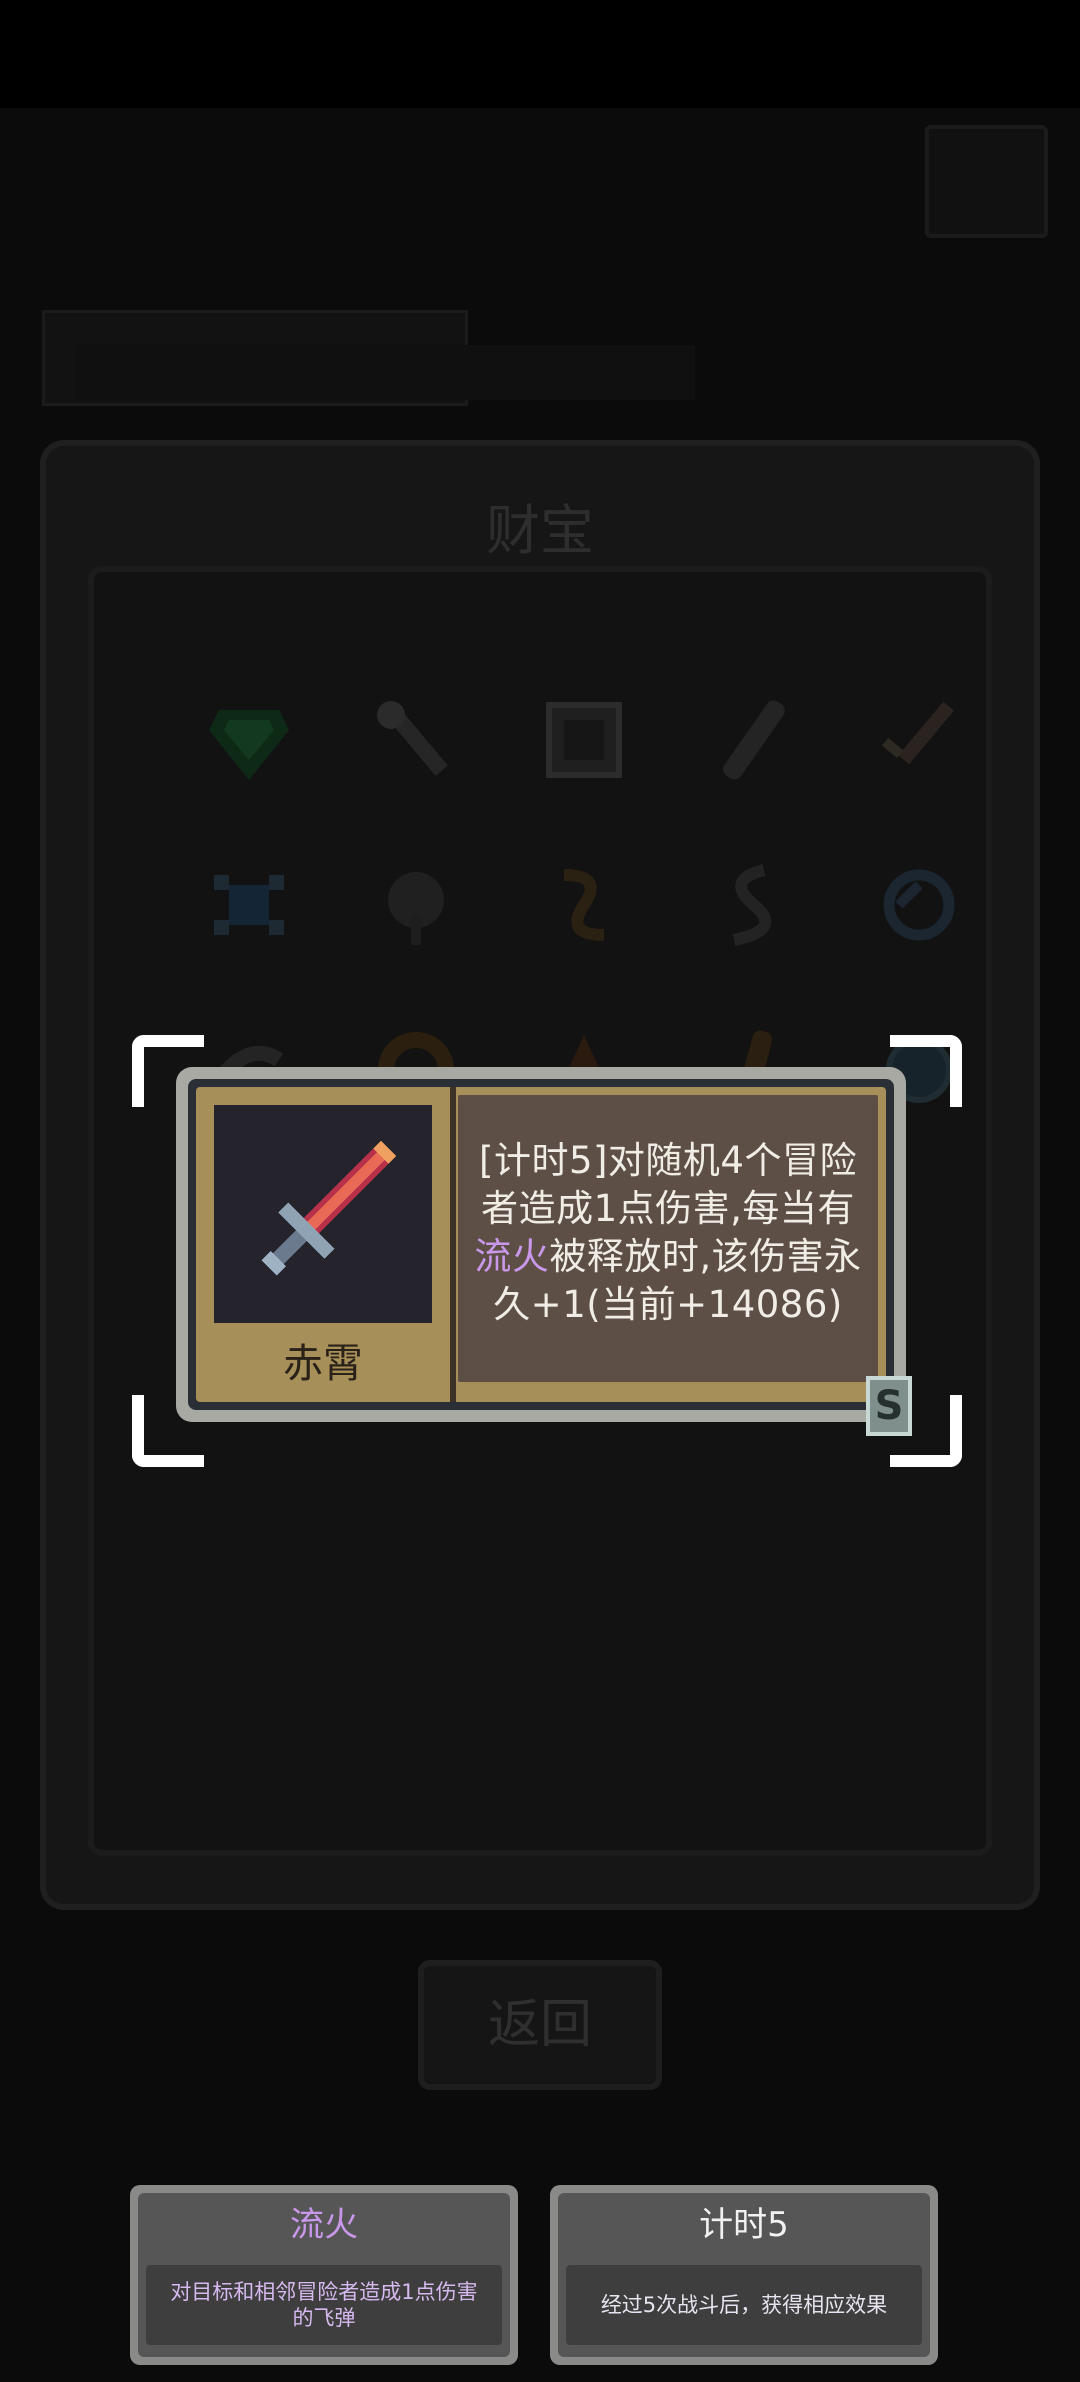 Image resolution: width=1080 pixels, height=2382 pixels. I want to click on card-divider, so click(453, 1244).